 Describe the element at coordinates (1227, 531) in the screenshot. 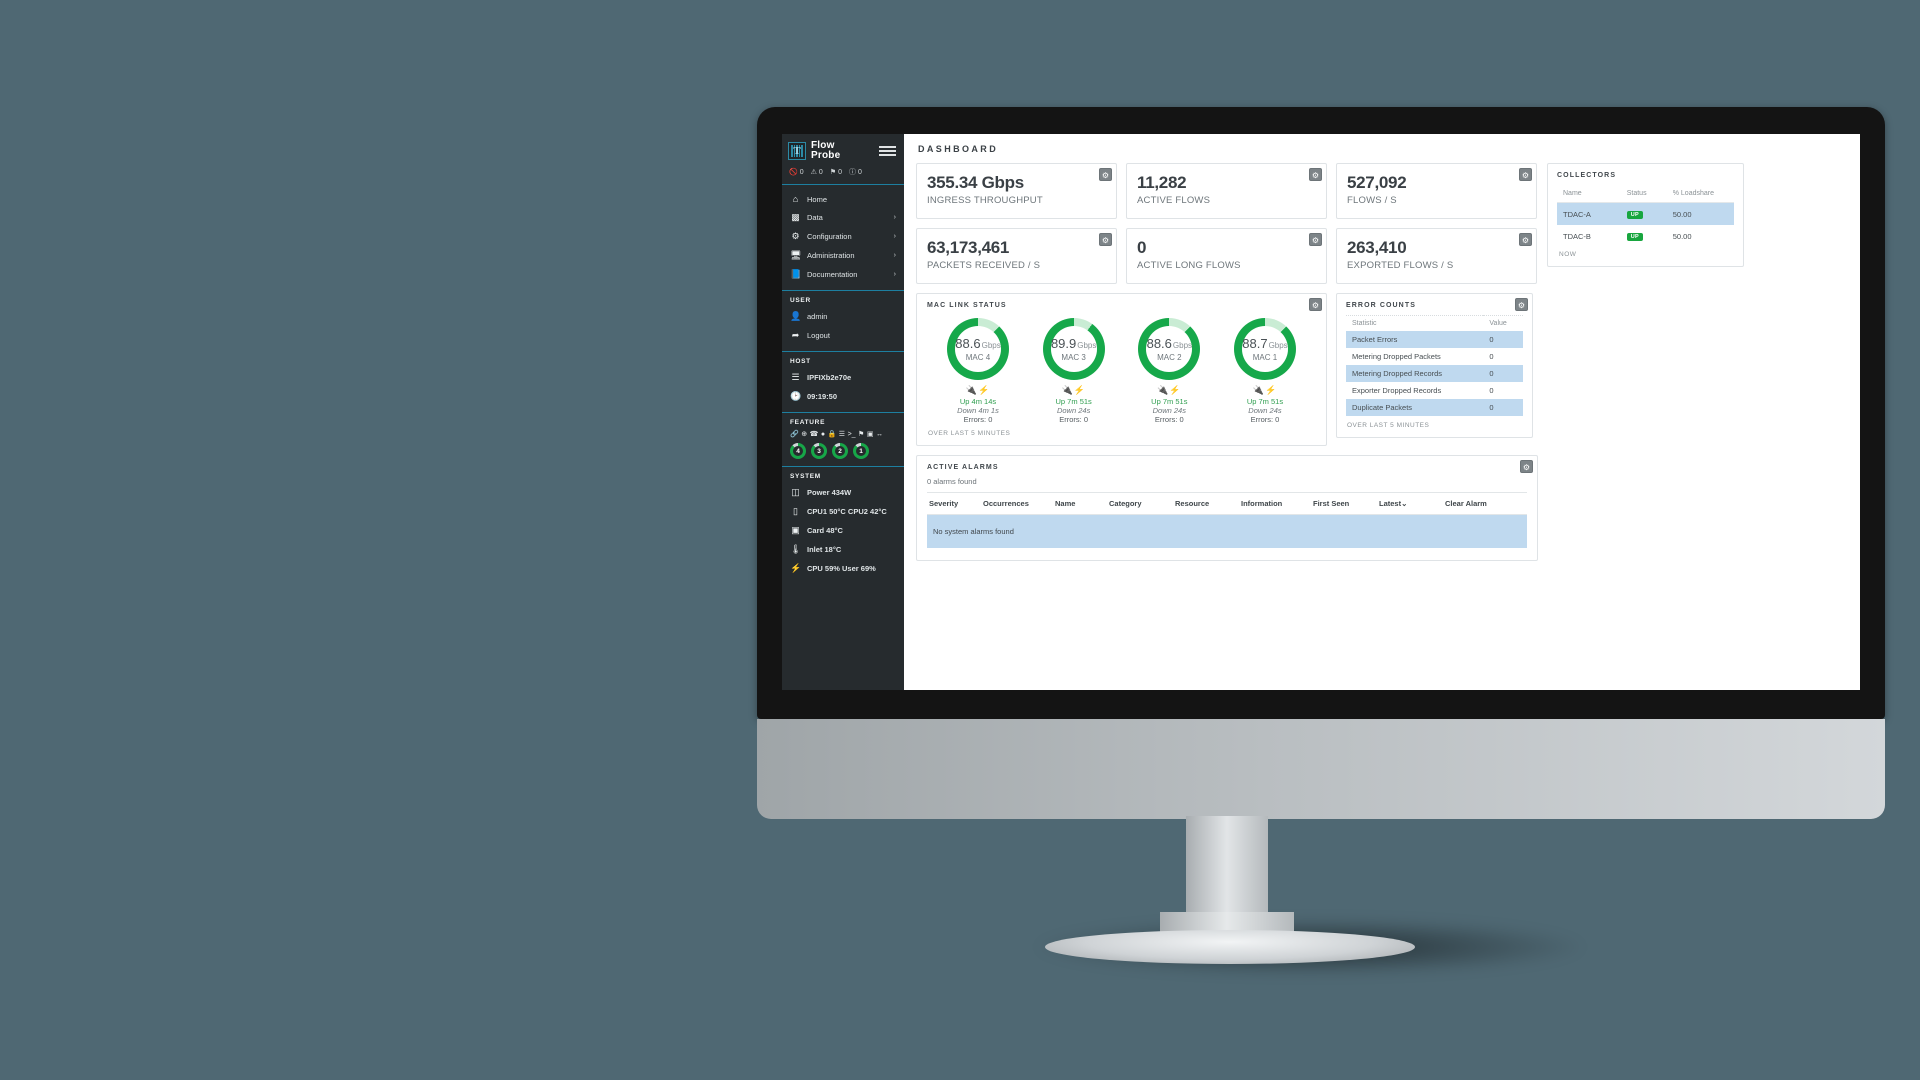

I see `table-row-empty: No system alarms found` at that location.